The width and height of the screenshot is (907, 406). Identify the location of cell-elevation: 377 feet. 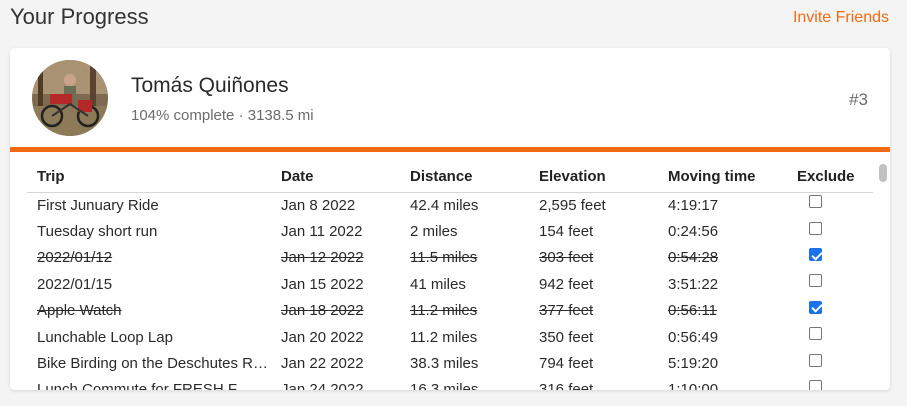
(566, 311).